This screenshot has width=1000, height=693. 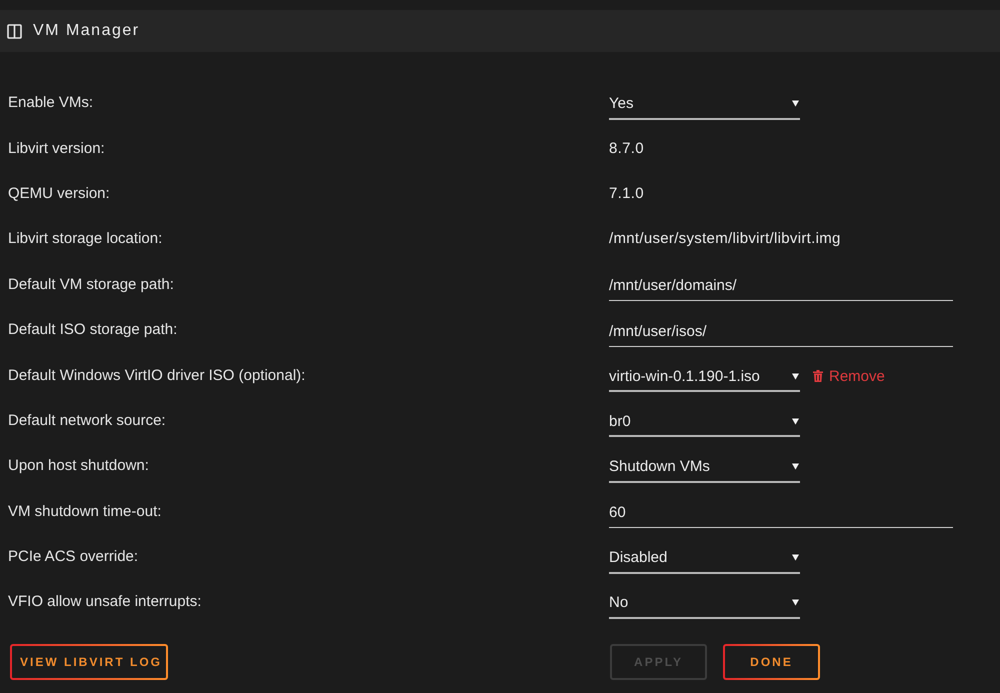 I want to click on setting-label: Enable VMs:, so click(x=51, y=103).